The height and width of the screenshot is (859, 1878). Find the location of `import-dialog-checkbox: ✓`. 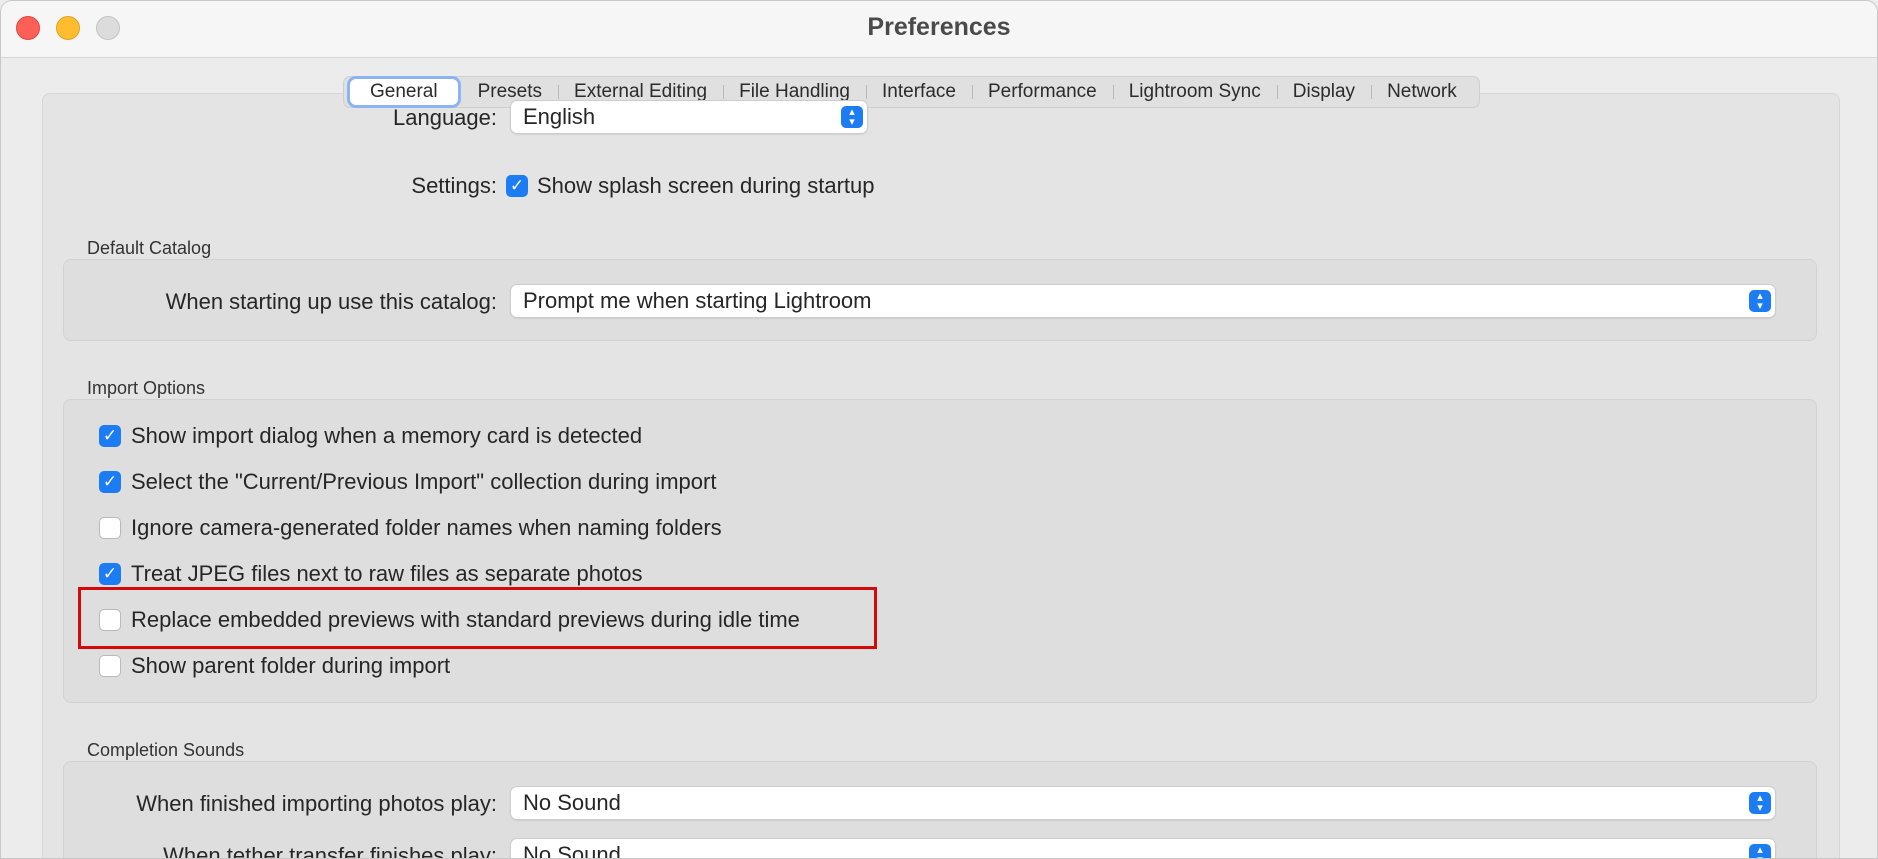

import-dialog-checkbox: ✓ is located at coordinates (110, 436).